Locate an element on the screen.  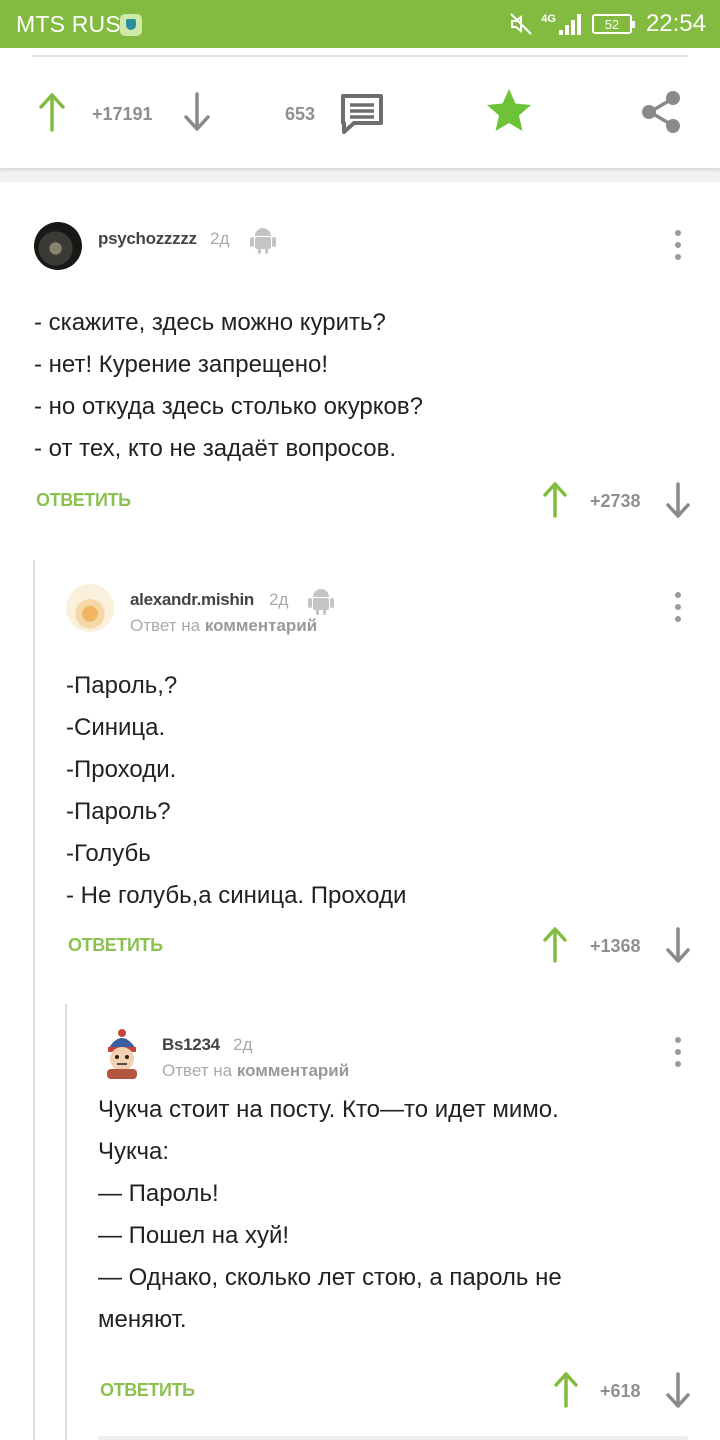
next-comment-edge is located at coordinates (393, 1438).